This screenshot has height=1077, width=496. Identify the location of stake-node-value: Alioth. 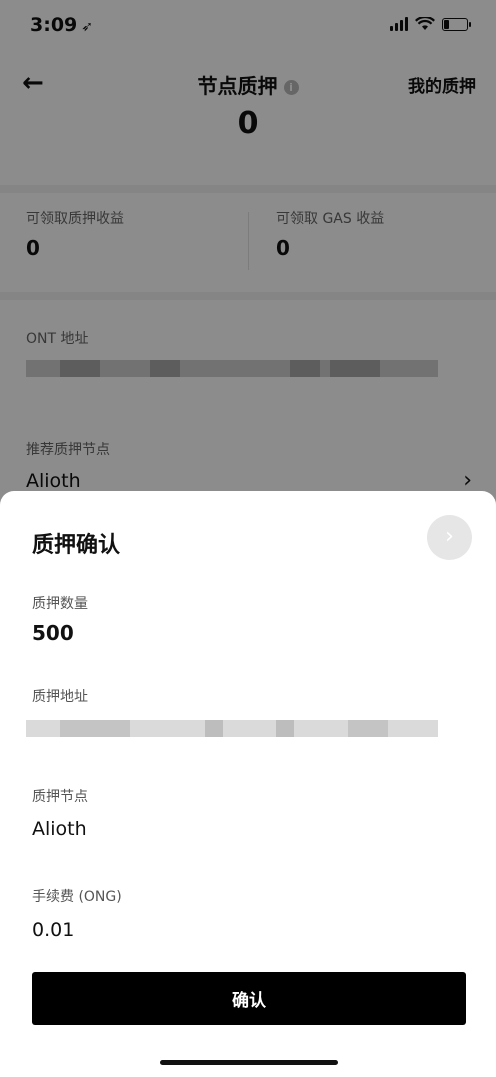
(59, 829).